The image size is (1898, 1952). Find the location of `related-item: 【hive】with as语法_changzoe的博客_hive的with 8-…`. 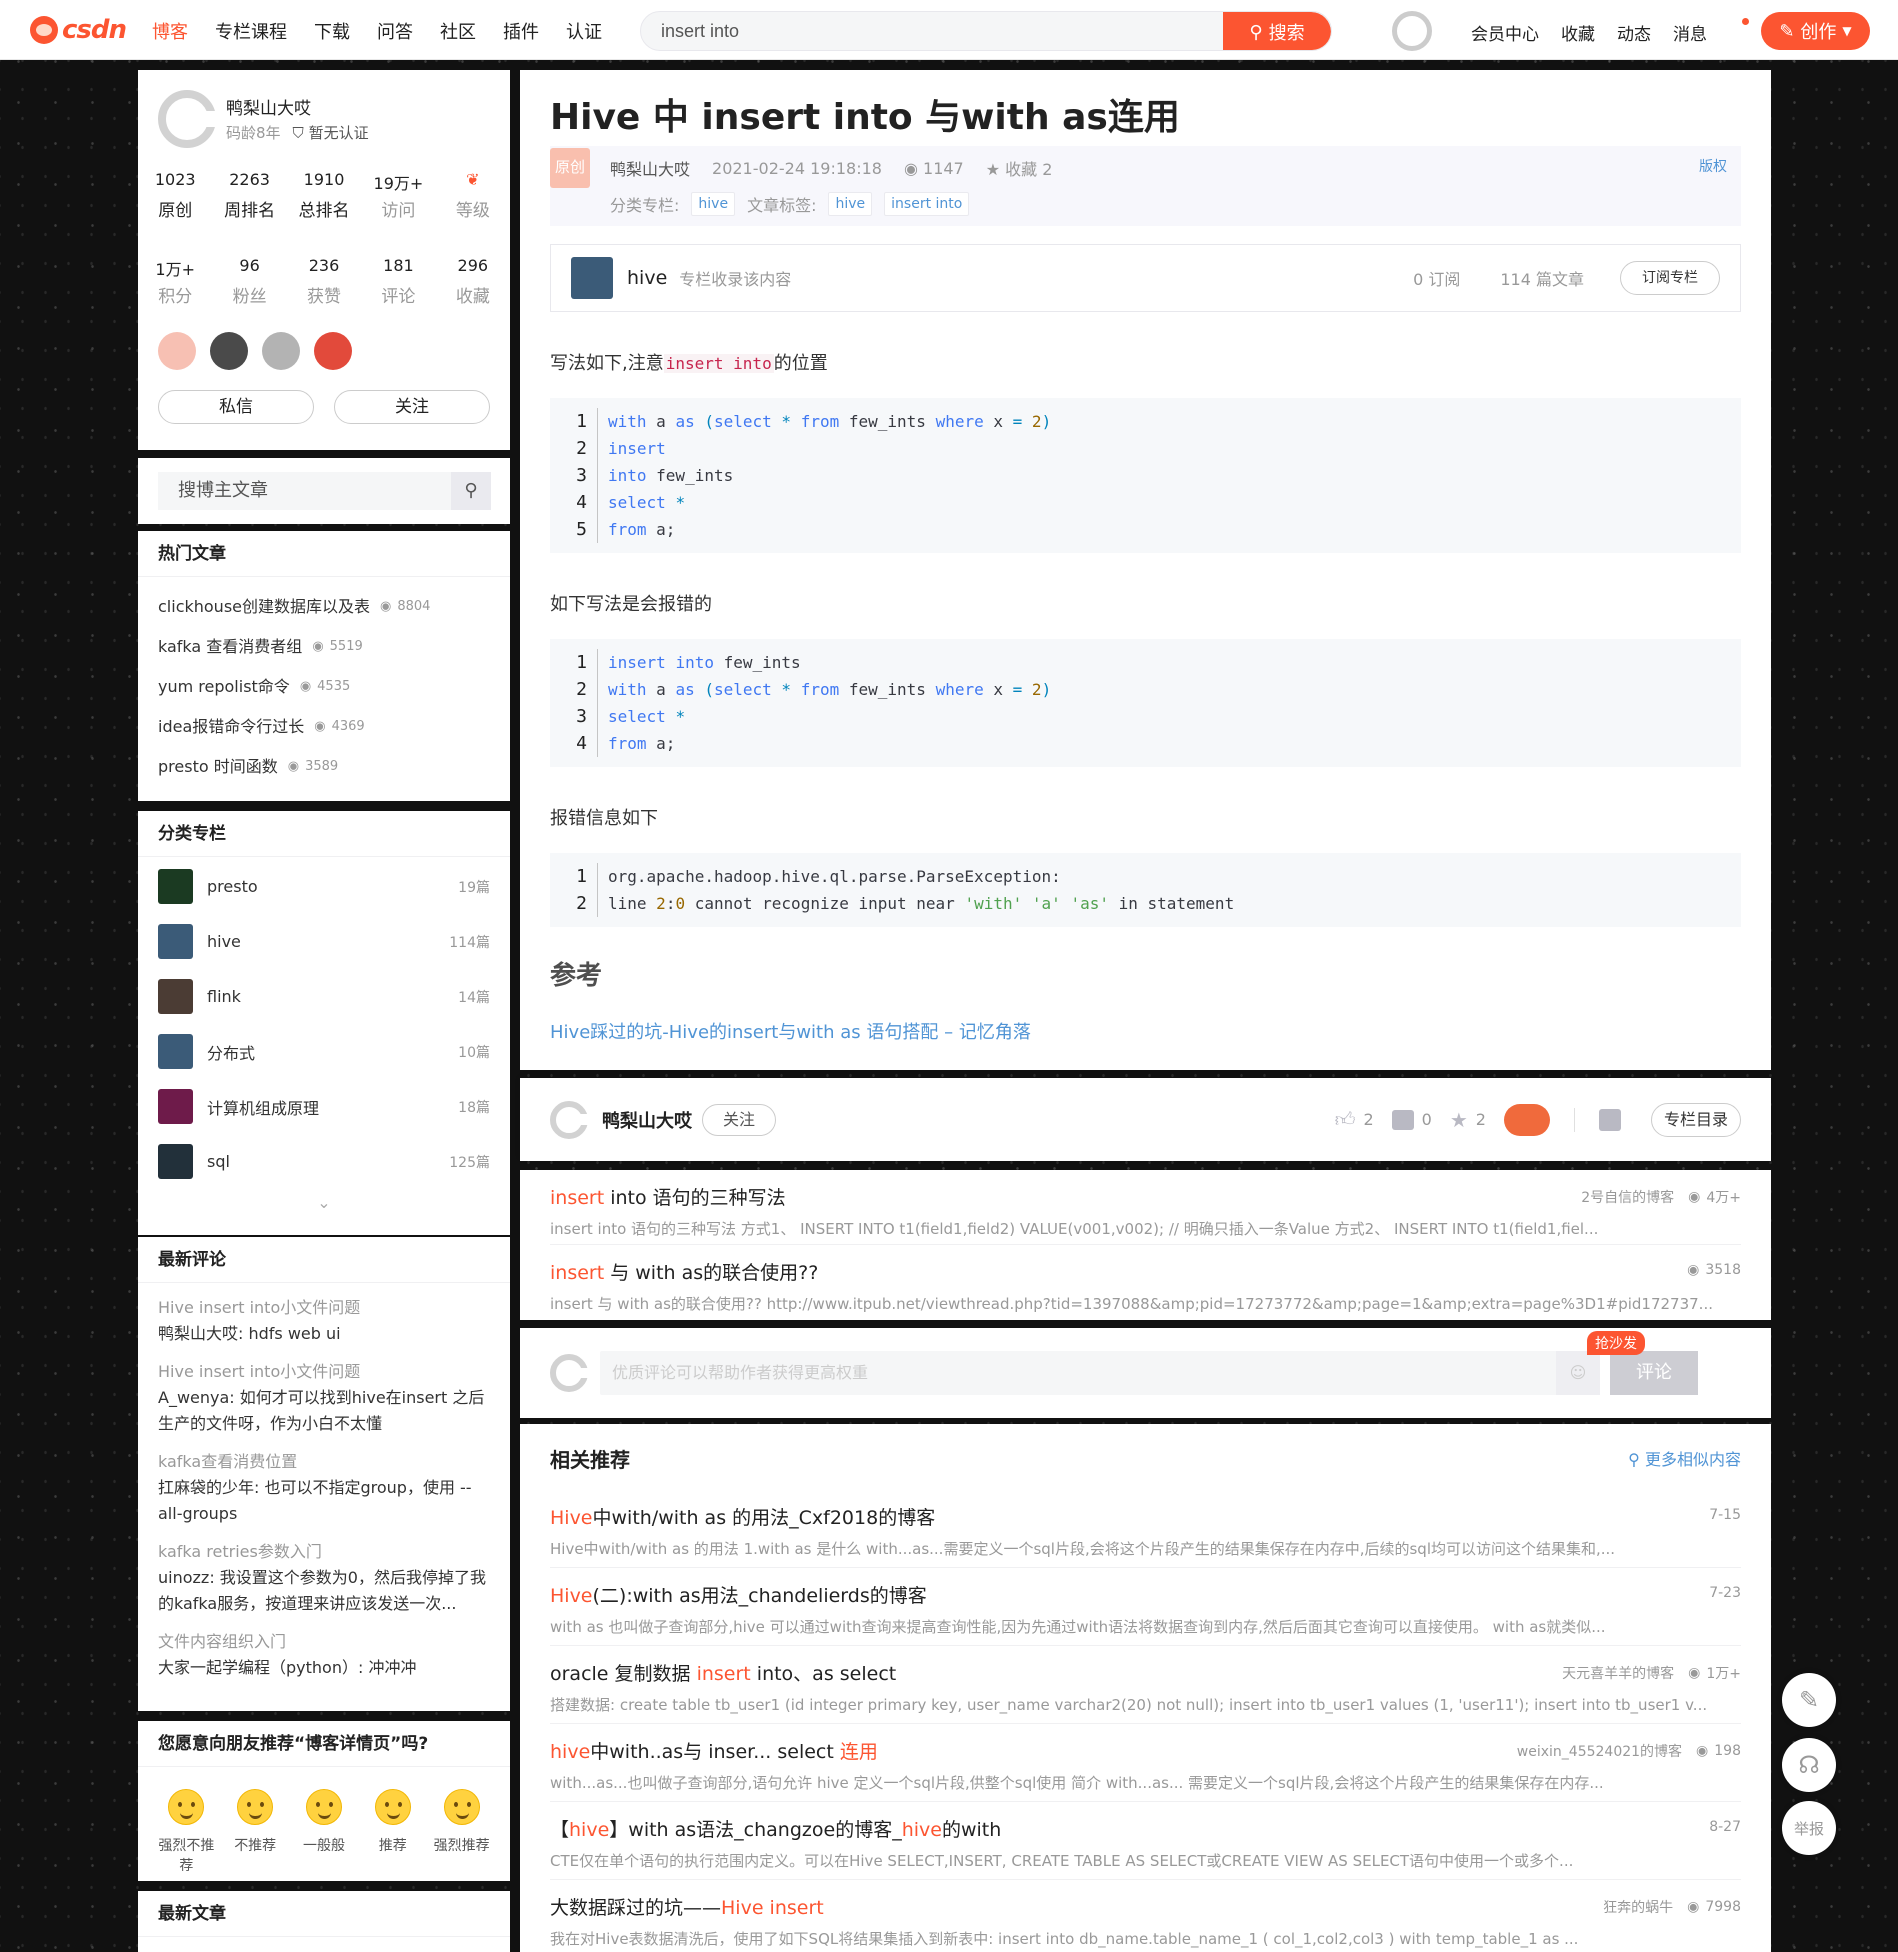

related-item: 【hive】with as语法_changzoe的博客_hive的with 8-… is located at coordinates (1145, 1841).